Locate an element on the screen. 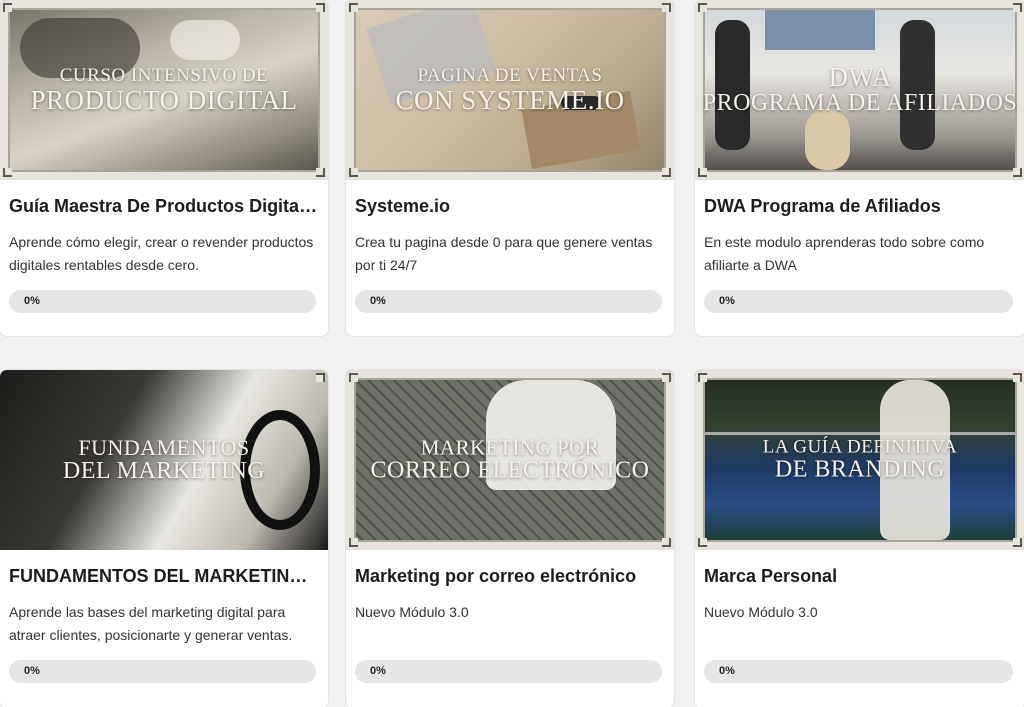 The height and width of the screenshot is (707, 1024). course-thumbnail: MARKETING POR CORREO ELECTRÓNICO is located at coordinates (510, 460).